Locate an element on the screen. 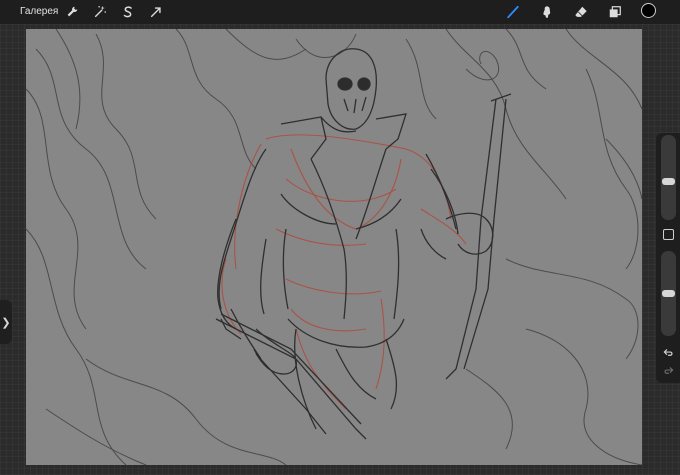 Image resolution: width=680 pixels, height=475 pixels. undo-icon is located at coordinates (668, 352).